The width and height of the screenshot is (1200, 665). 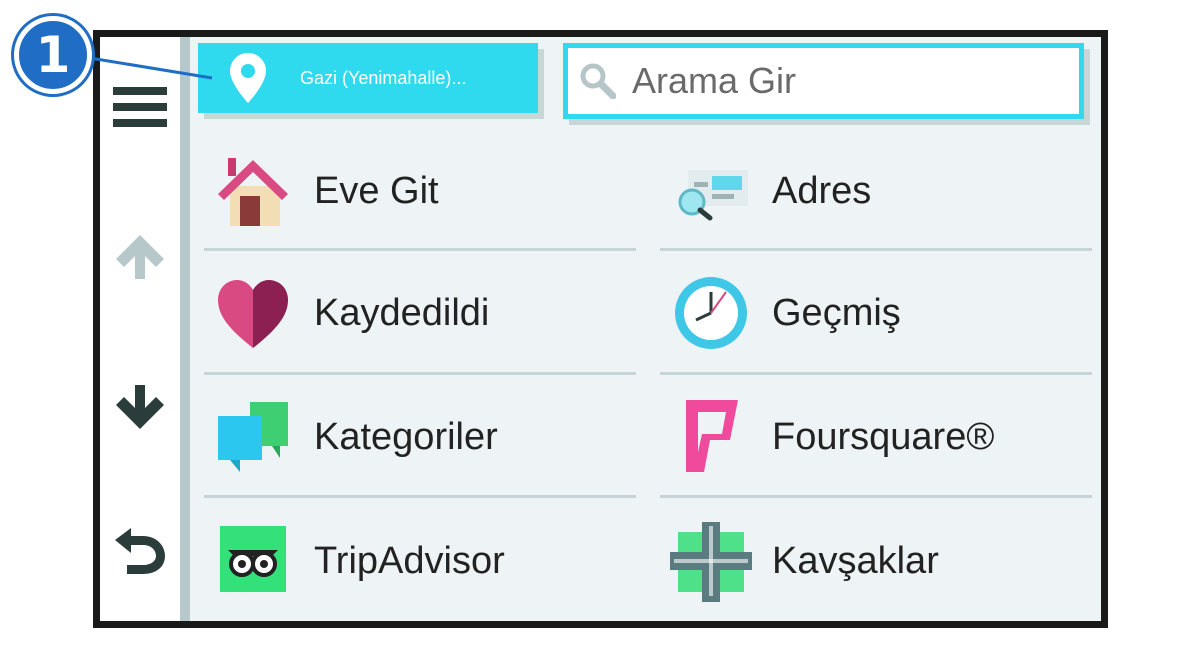 I want to click on callout-leader-line, so click(x=151, y=68).